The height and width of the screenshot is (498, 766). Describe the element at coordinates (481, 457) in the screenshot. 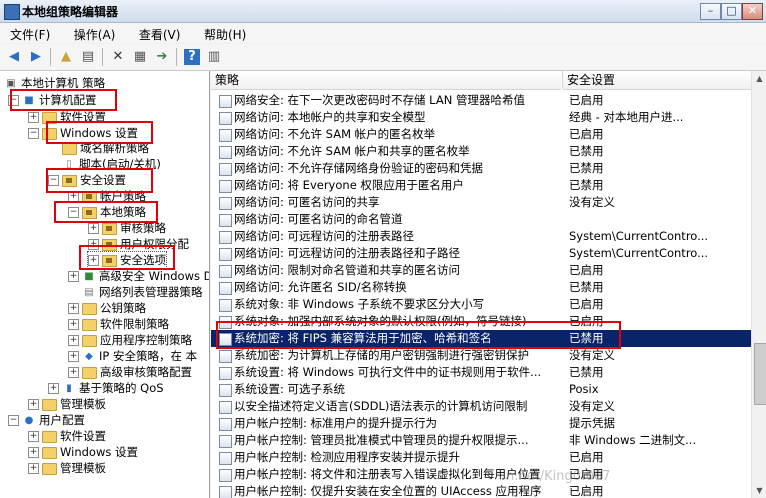

I see `policy-row: 用户帐户控制: 检测应用程序安装并提示提升 已启用` at that location.